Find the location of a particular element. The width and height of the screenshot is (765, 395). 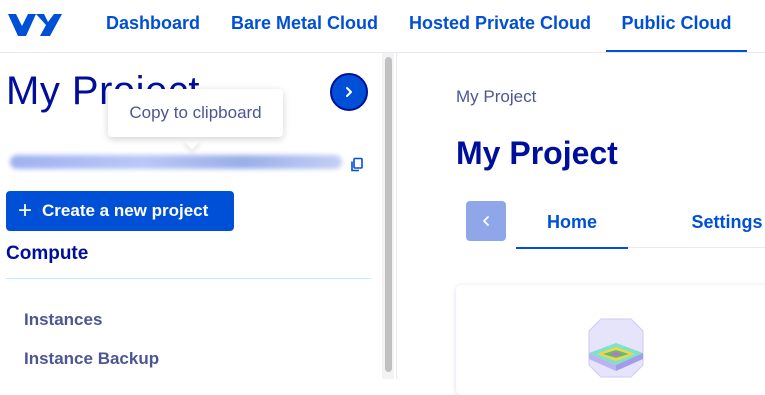

nav-dashboard: Dashboard is located at coordinates (153, 25).